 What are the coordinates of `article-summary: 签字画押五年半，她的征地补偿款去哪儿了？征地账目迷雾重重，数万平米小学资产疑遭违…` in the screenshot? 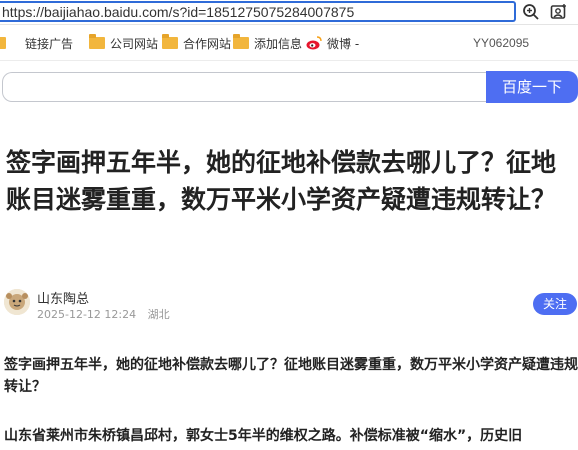 It's located at (291, 376).